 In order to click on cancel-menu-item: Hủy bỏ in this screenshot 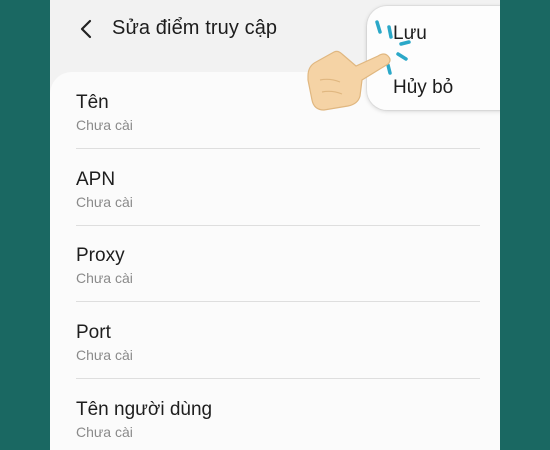, I will do `click(423, 88)`.